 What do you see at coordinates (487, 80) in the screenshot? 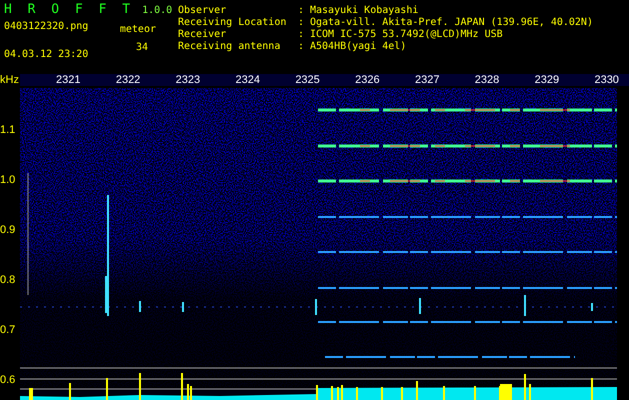
I see `time-label: 2328` at bounding box center [487, 80].